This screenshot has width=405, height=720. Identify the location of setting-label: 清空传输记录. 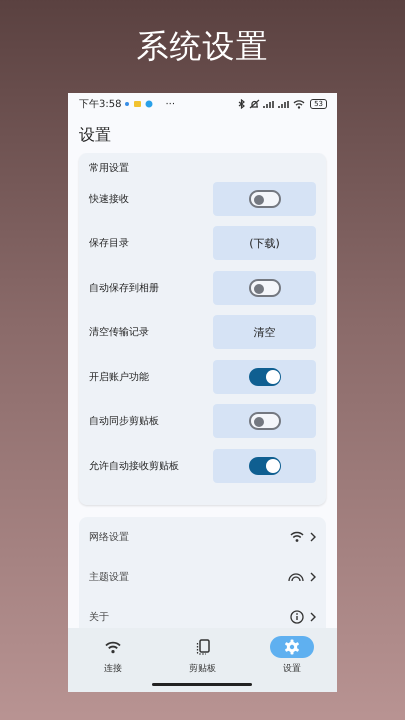
(119, 332).